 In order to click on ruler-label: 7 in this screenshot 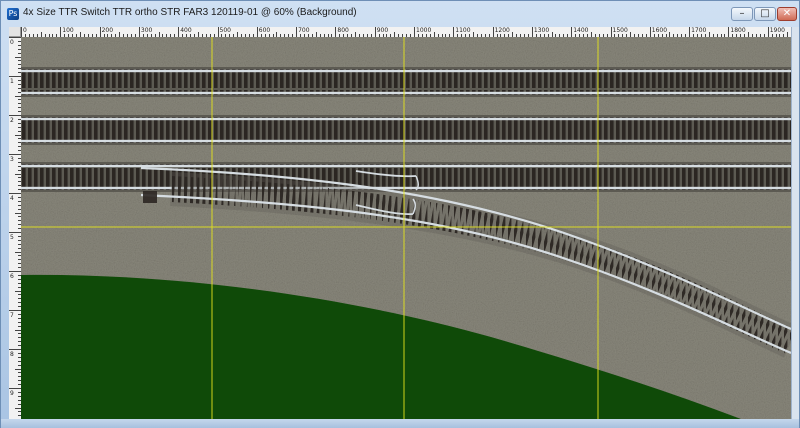, I will do `click(12, 315)`.